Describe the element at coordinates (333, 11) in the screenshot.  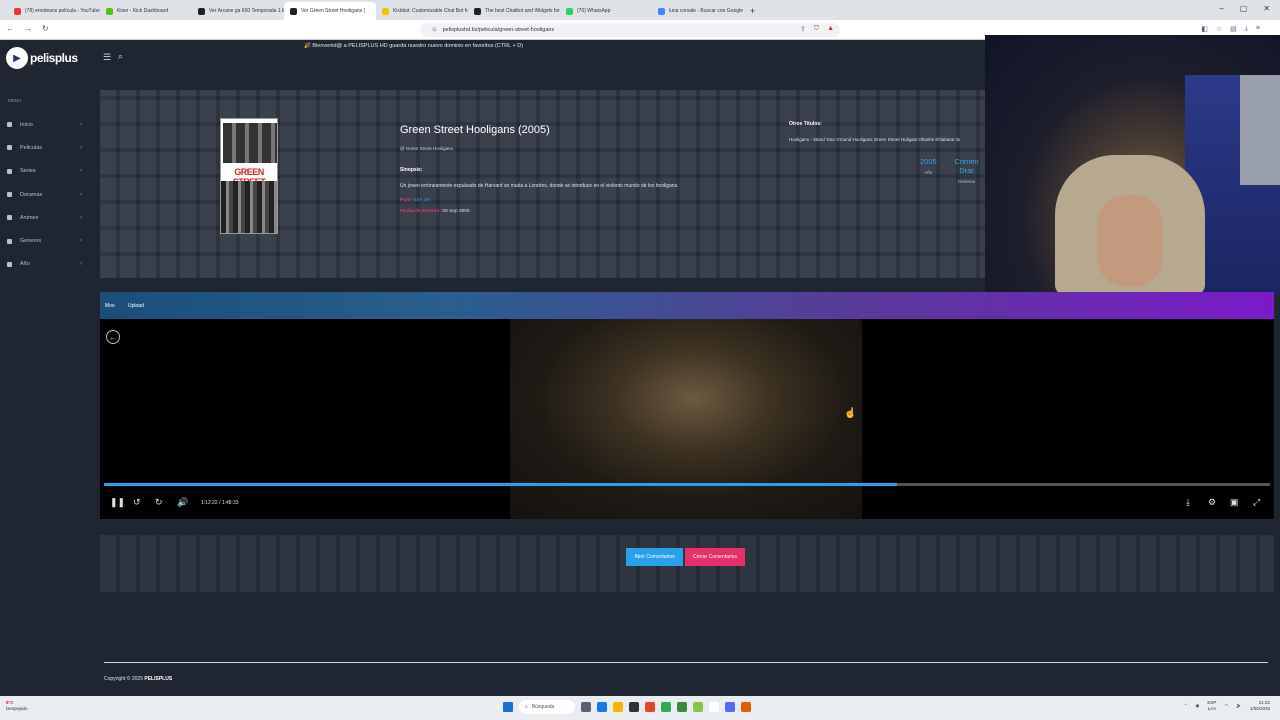
I see `tab-title: Ver Green Street Hooligans (` at that location.